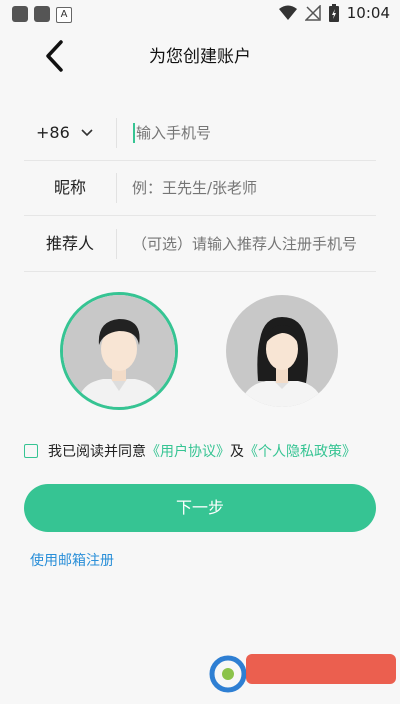  I want to click on referrer-input, so click(254, 244).